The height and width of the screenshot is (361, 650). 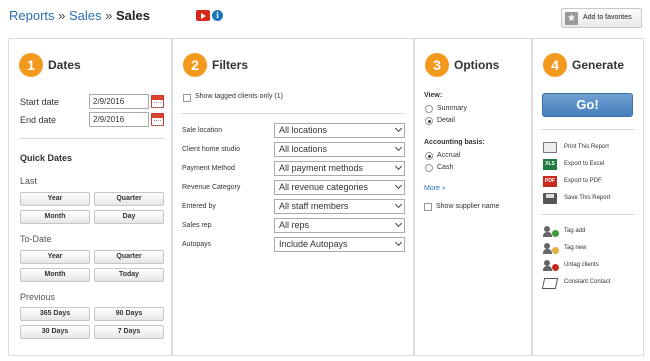 I want to click on excel-icon: XLS, so click(x=550, y=164).